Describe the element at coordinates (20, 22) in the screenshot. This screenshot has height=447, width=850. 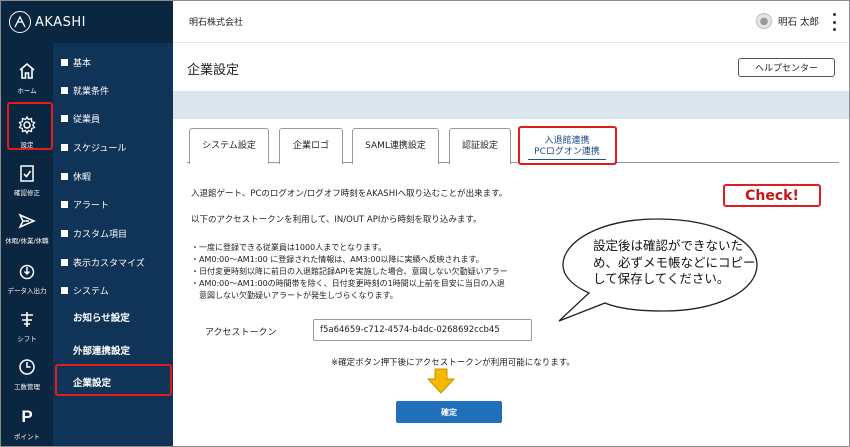
I see `logo-mark-icon` at that location.